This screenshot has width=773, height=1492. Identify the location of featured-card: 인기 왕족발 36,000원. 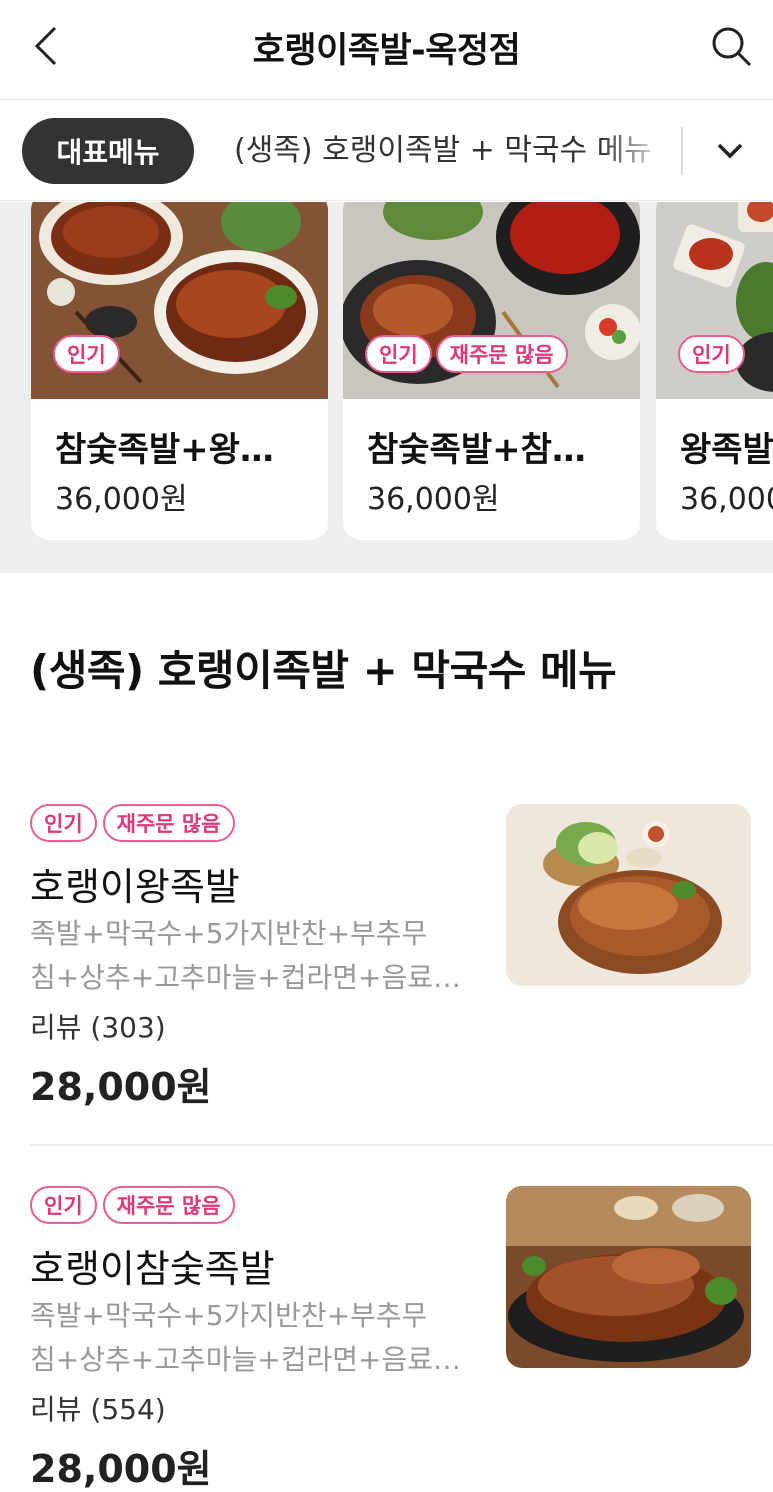
(714, 371).